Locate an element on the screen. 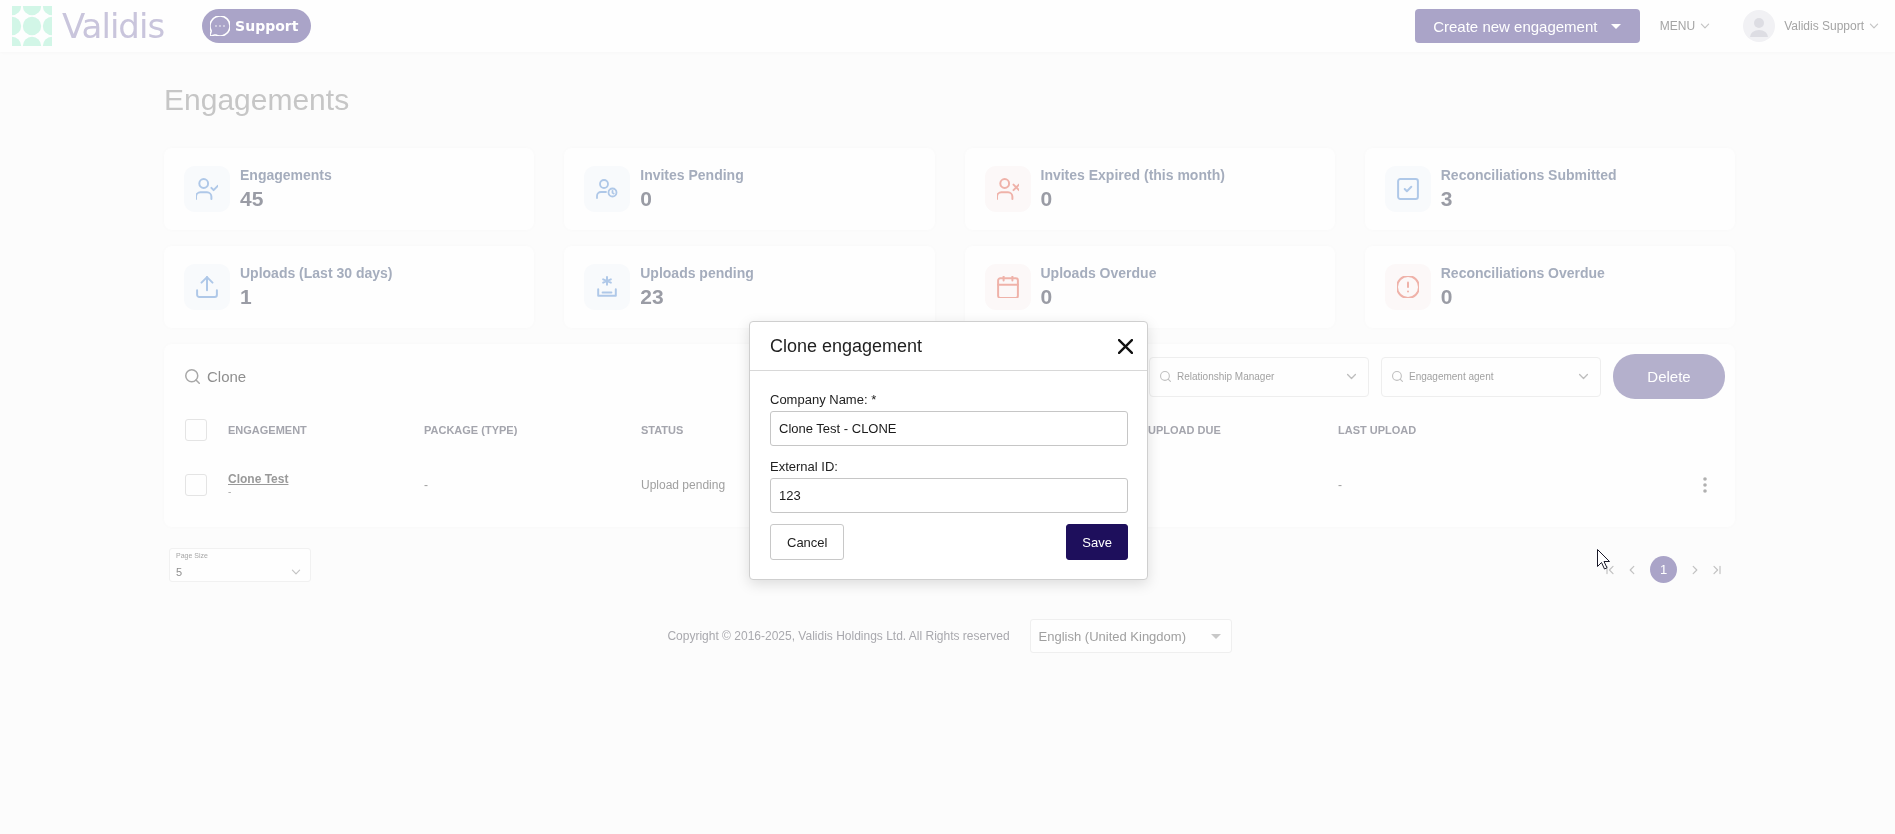 This screenshot has height=834, width=1895. column-header: PACKAGE (TYPE) is located at coordinates (471, 430).